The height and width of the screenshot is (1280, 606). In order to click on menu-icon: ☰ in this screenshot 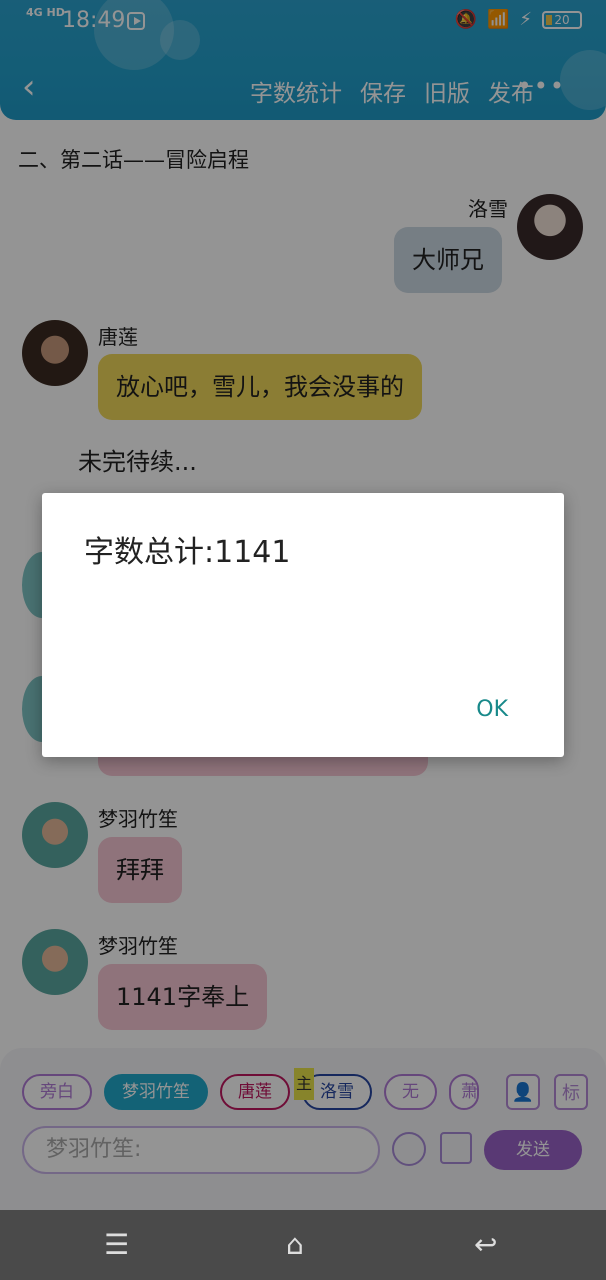, I will do `click(116, 1244)`.